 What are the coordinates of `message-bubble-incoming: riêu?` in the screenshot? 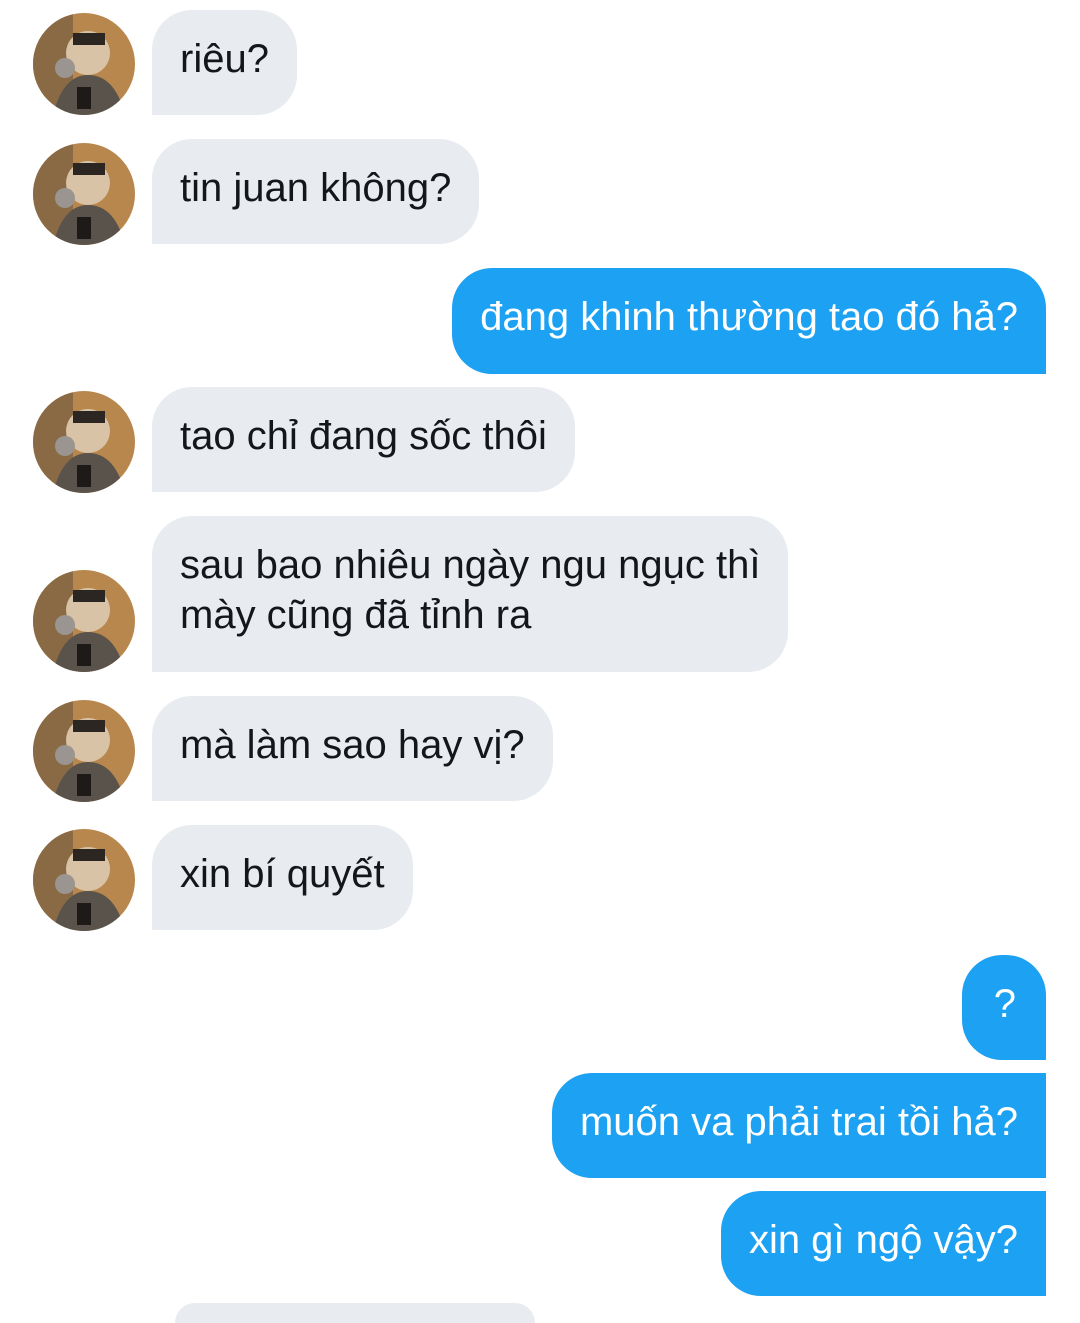 It's located at (224, 62).